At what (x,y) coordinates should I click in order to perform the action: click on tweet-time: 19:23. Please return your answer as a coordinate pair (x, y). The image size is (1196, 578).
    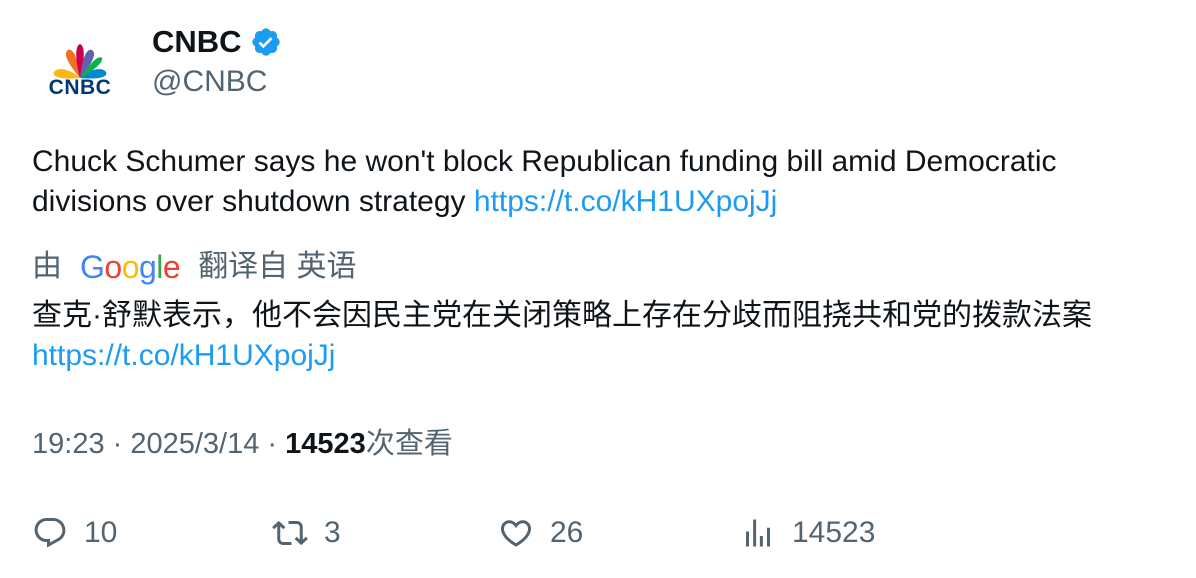
    Looking at the image, I should click on (68, 444).